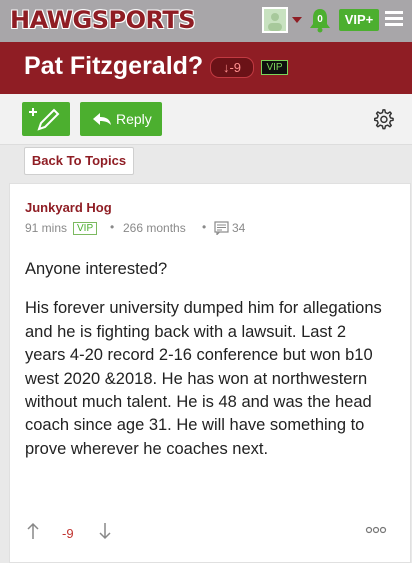  Describe the element at coordinates (79, 161) in the screenshot. I see `back-to-topics-button: Back To Topics` at that location.